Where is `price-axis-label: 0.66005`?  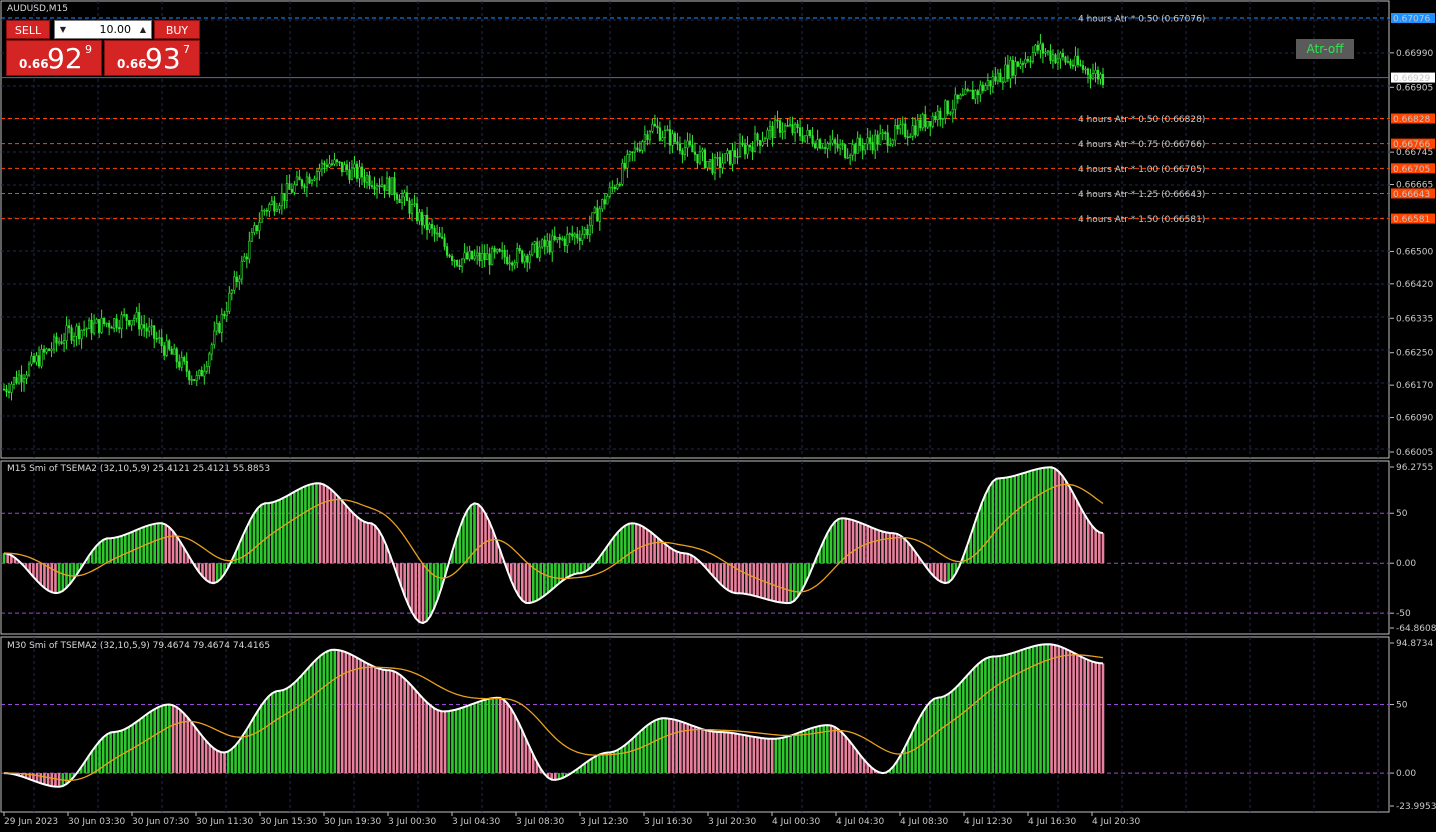
price-axis-label: 0.66005 is located at coordinates (1414, 453).